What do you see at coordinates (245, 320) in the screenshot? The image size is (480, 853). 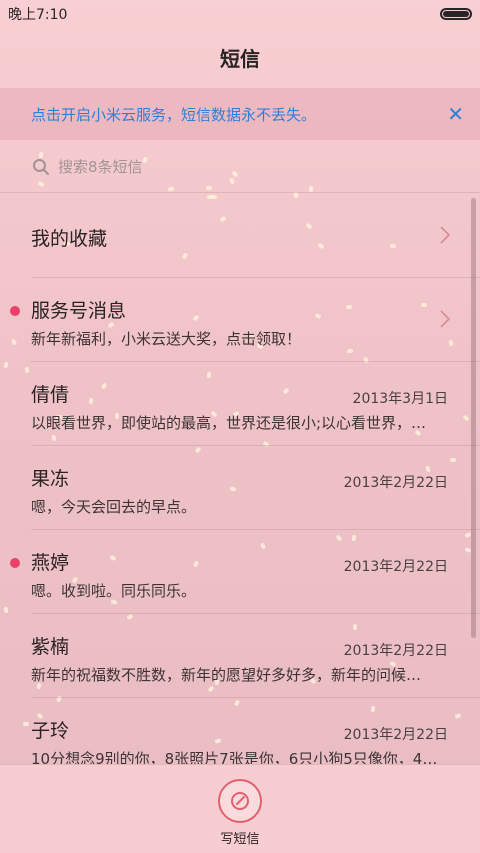 I see `conversation-row: 服务号消息新年新福利，小米云送大奖，点击领取！` at bounding box center [245, 320].